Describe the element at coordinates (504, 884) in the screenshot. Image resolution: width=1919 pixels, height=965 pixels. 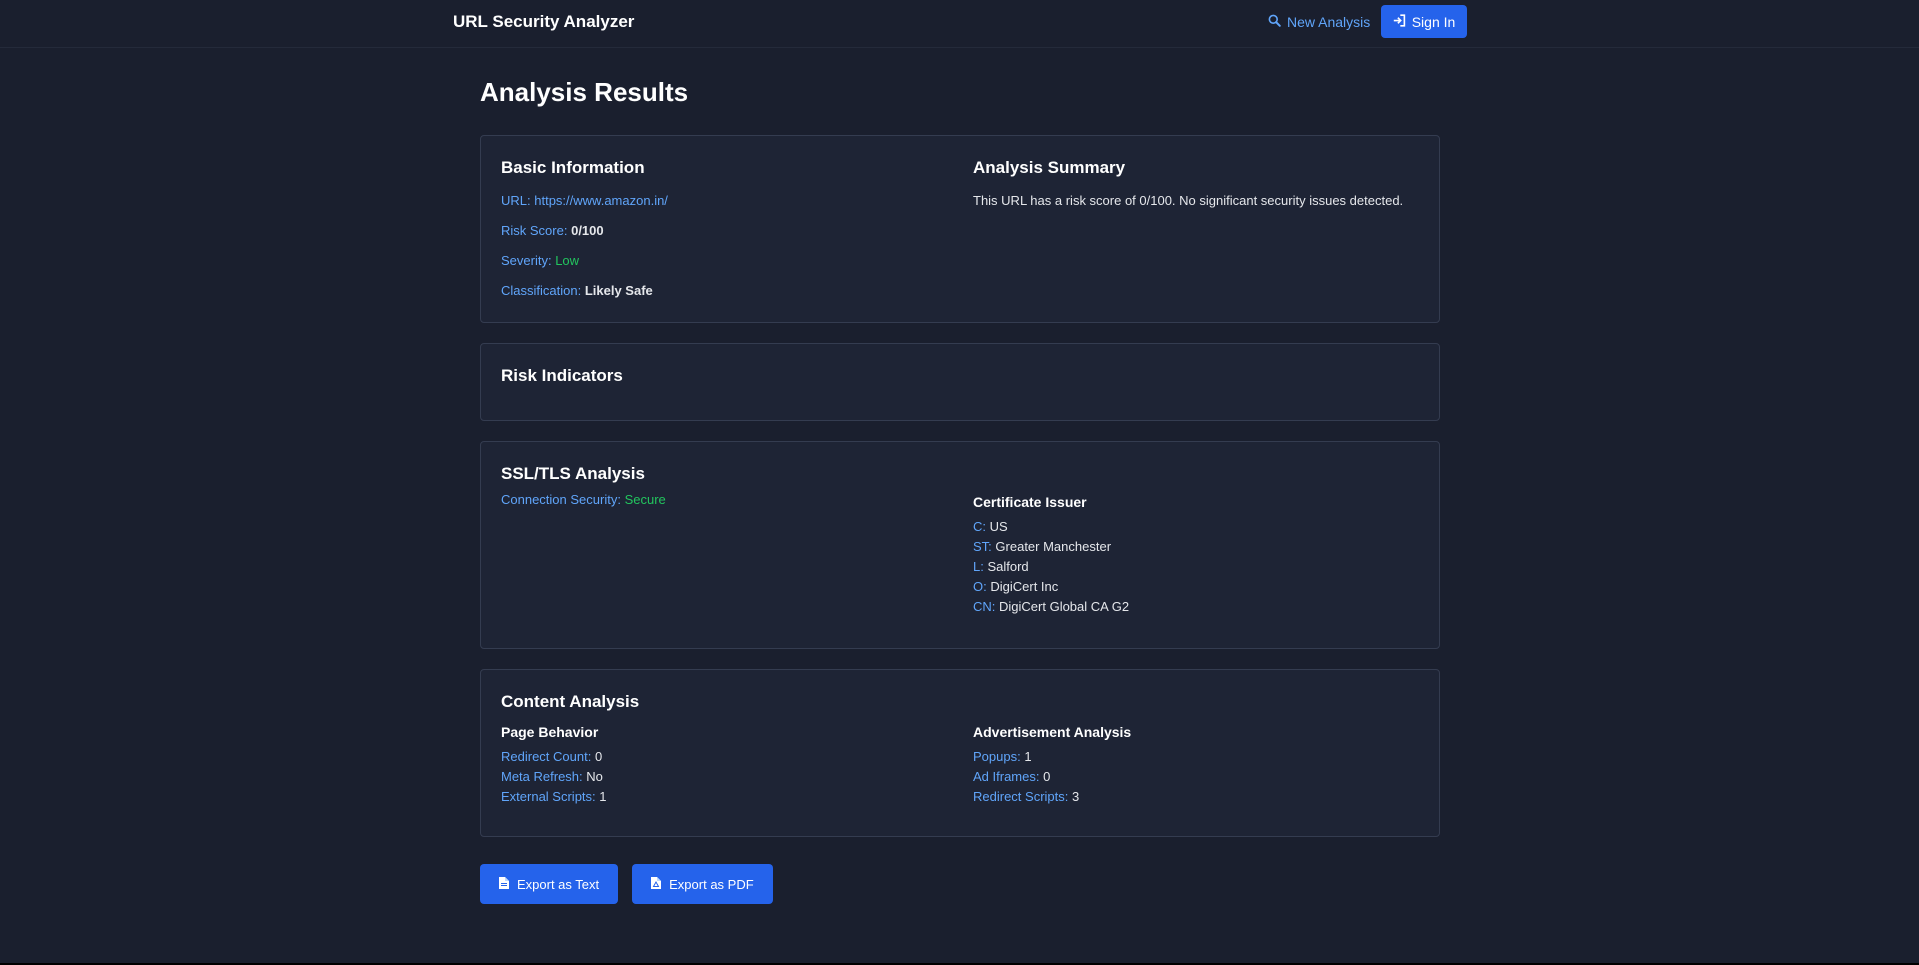
I see `file-text-icon` at that location.